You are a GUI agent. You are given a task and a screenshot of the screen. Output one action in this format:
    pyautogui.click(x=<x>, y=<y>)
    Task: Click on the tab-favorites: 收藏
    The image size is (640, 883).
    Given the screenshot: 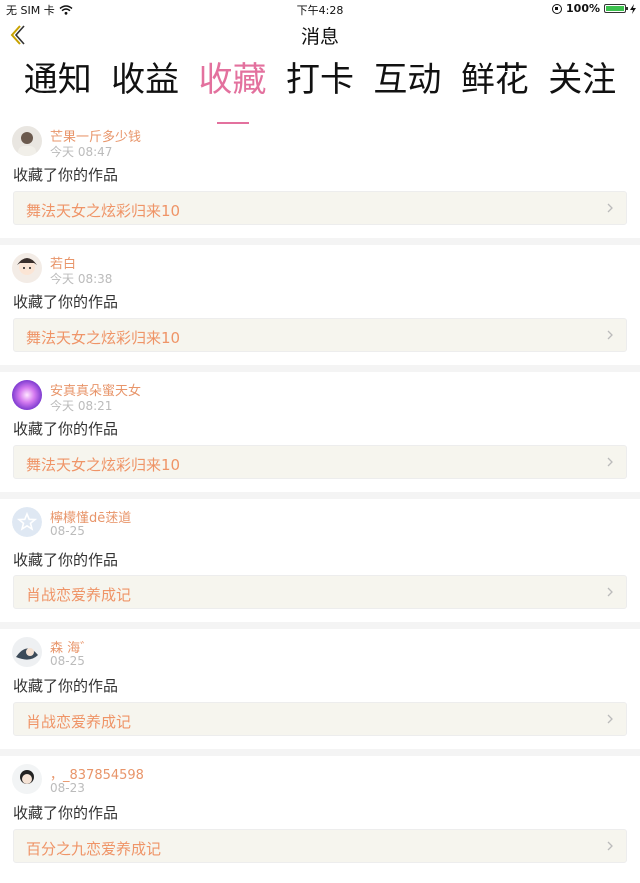 What is the action you would take?
    pyautogui.click(x=233, y=88)
    